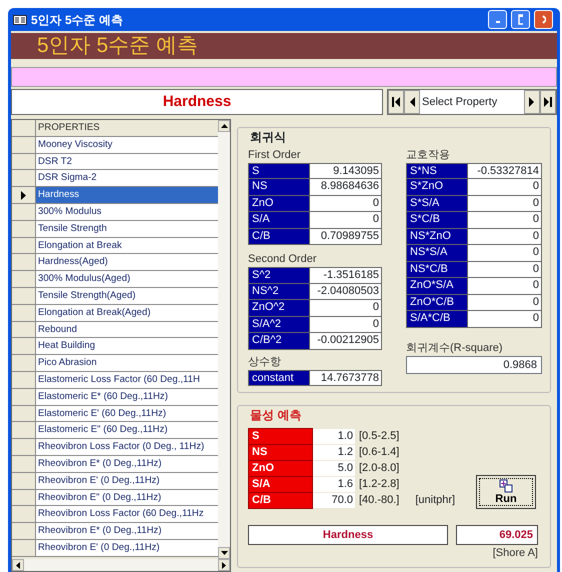  I want to click on property-row: DSR Sigma-2, so click(127, 178).